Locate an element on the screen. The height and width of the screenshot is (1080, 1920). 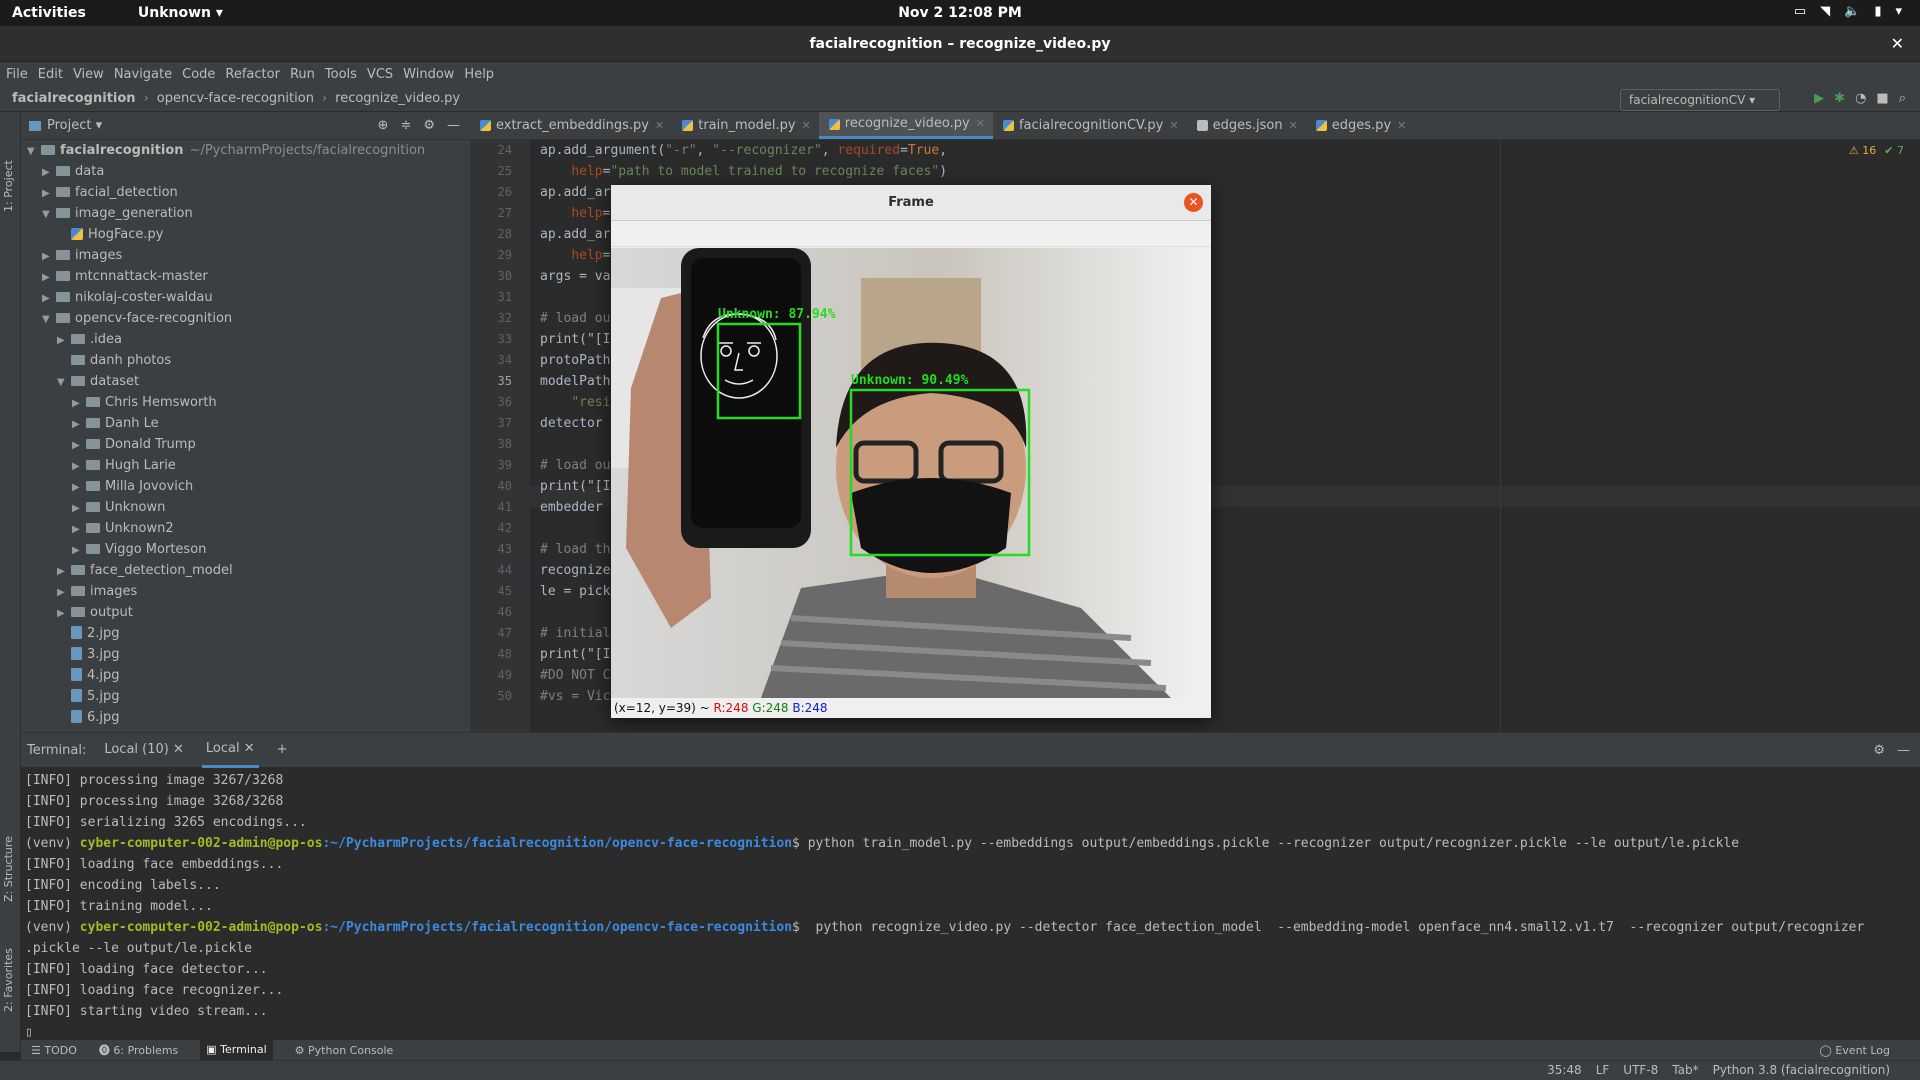
run-icon: ▶ is located at coordinates (1819, 98).